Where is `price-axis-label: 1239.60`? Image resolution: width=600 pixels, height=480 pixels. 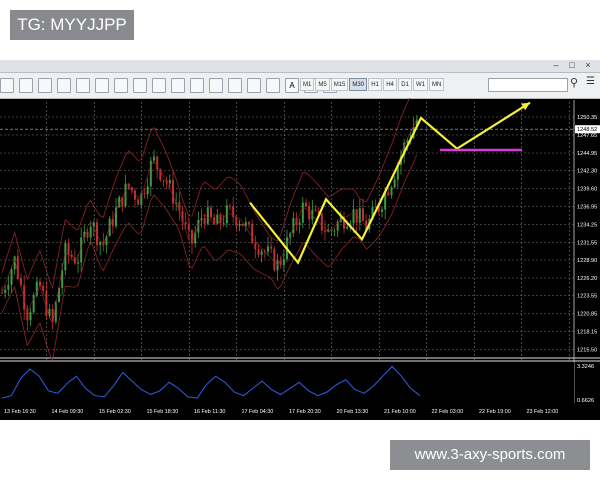
price-axis-label: 1239.60 is located at coordinates (587, 190).